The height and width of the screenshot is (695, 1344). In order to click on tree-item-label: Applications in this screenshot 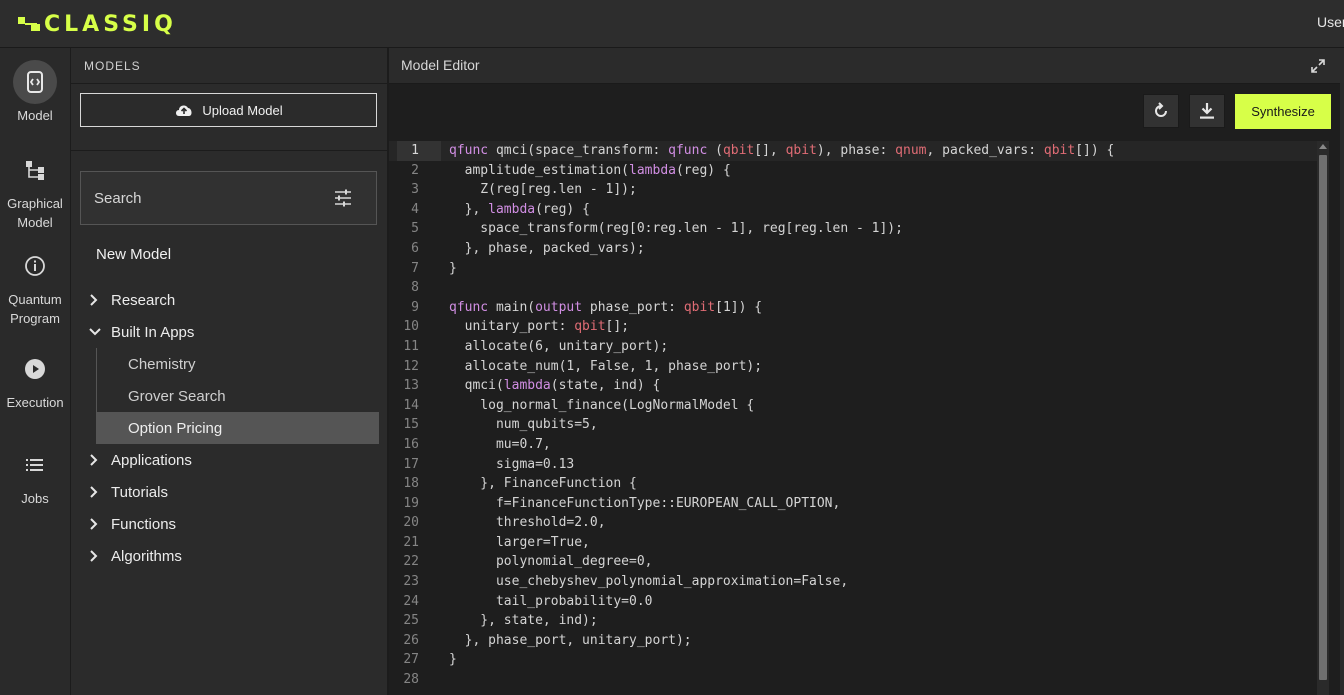, I will do `click(151, 460)`.